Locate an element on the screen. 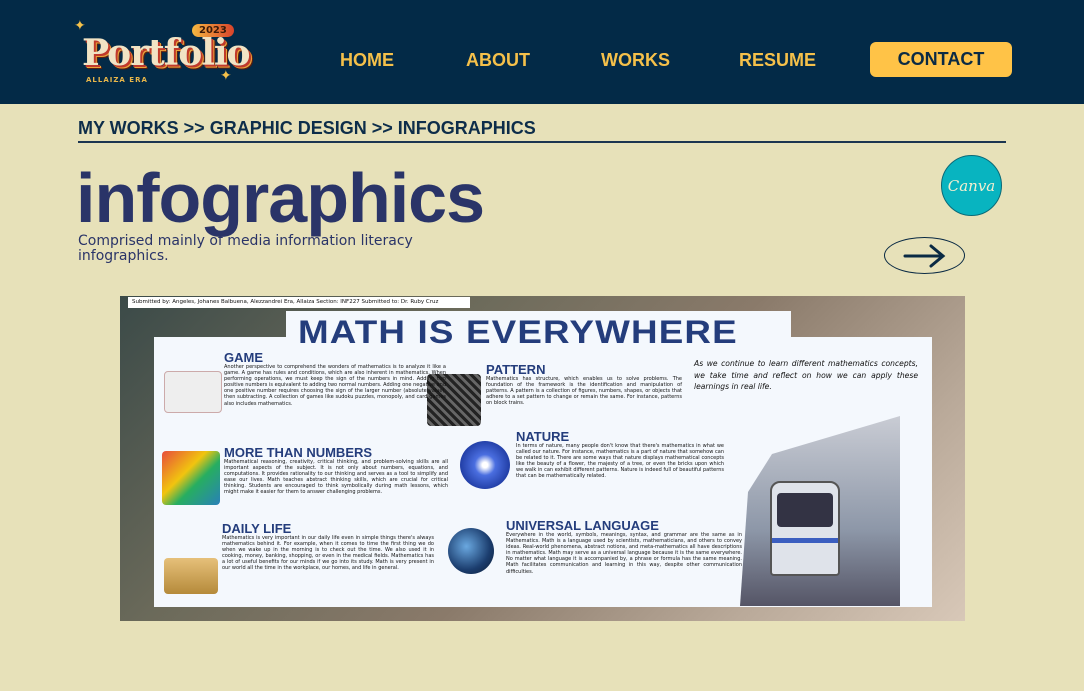  logo-word: Portfolio is located at coordinates (166, 53).